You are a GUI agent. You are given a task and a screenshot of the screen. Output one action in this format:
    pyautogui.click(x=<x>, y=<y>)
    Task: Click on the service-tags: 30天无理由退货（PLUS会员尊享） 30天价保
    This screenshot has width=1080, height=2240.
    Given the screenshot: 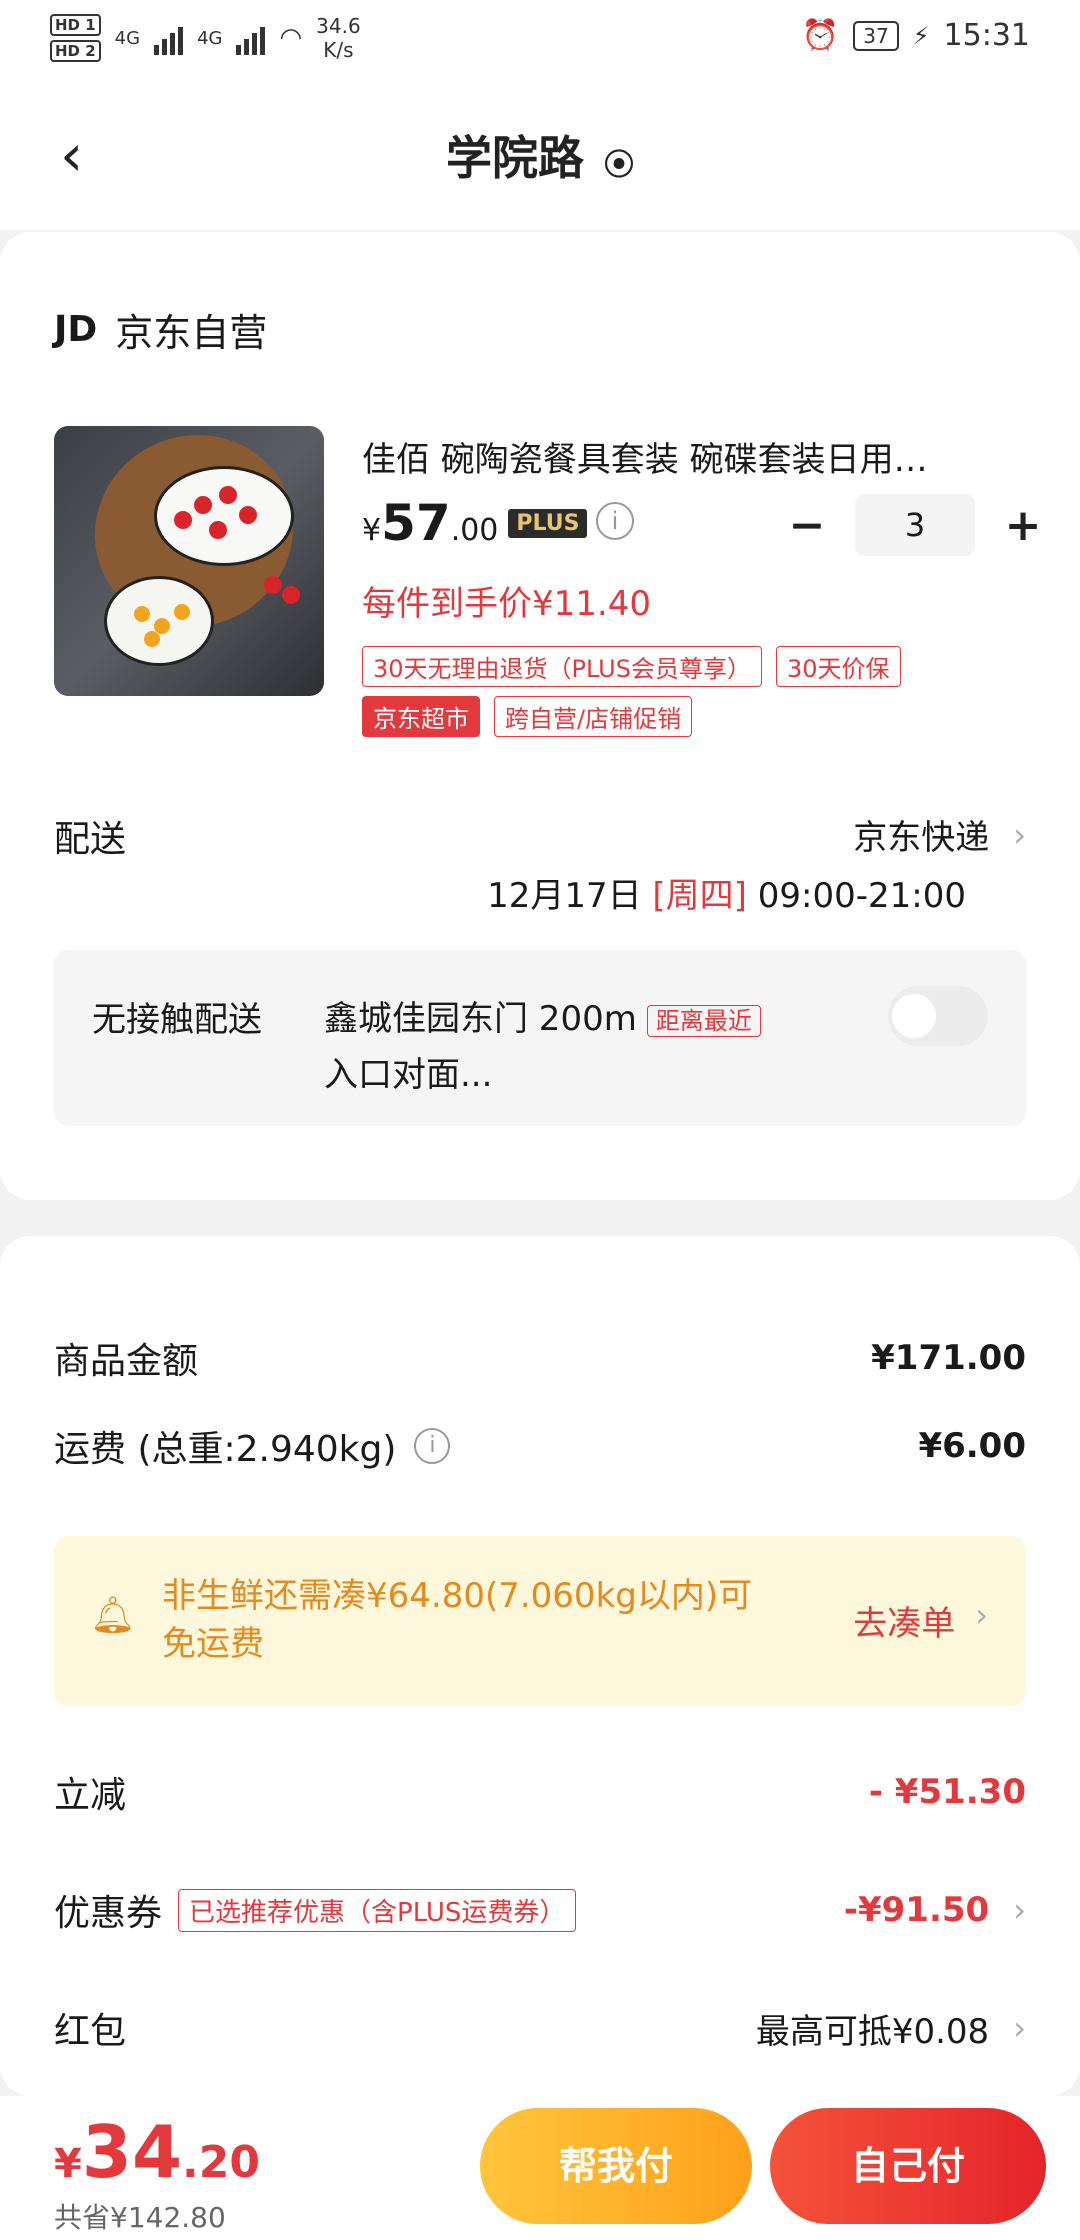 What is the action you would take?
    pyautogui.click(x=631, y=666)
    